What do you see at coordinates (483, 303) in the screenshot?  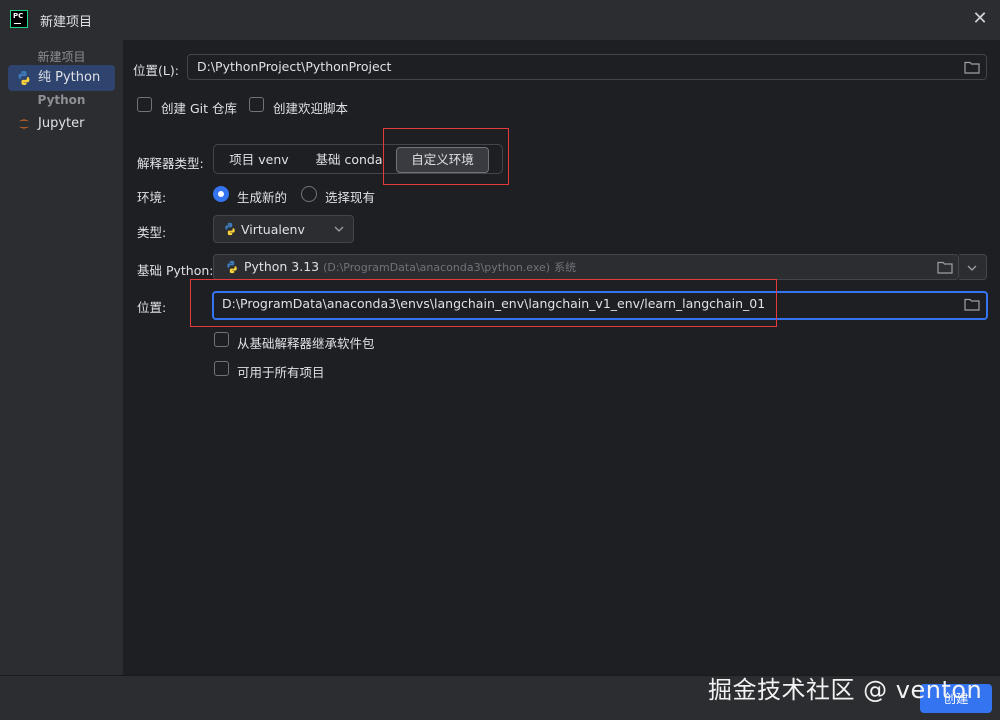 I see `highlight-box-env-location` at bounding box center [483, 303].